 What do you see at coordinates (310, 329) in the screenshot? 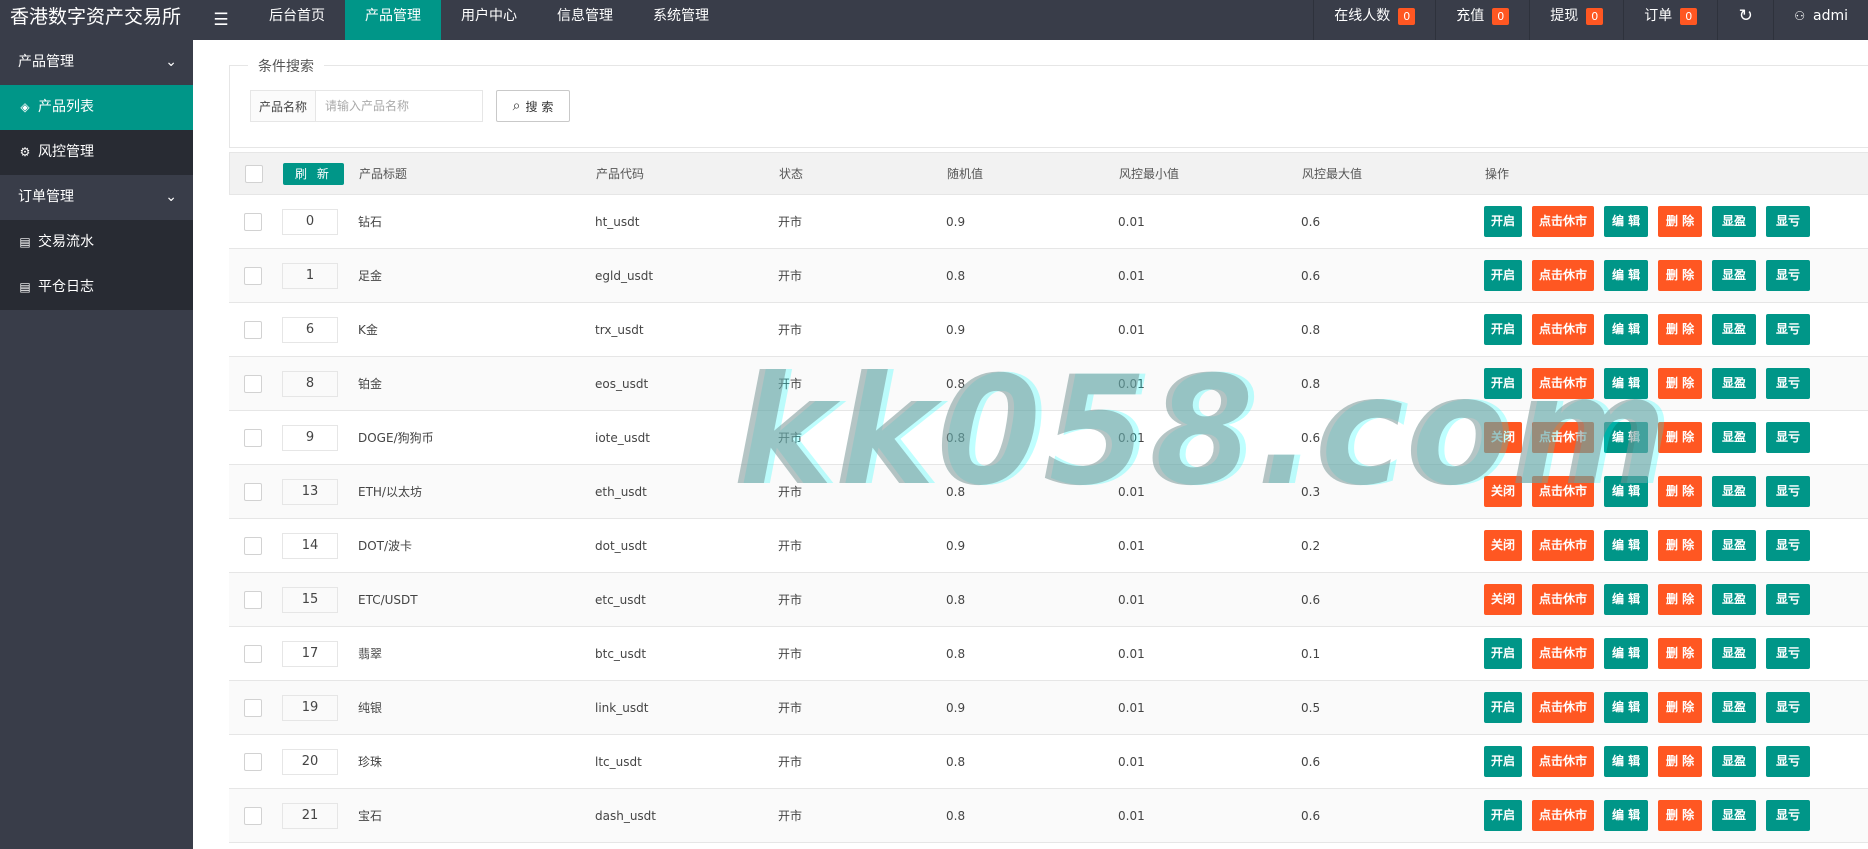
I see `sort-input: 6` at bounding box center [310, 329].